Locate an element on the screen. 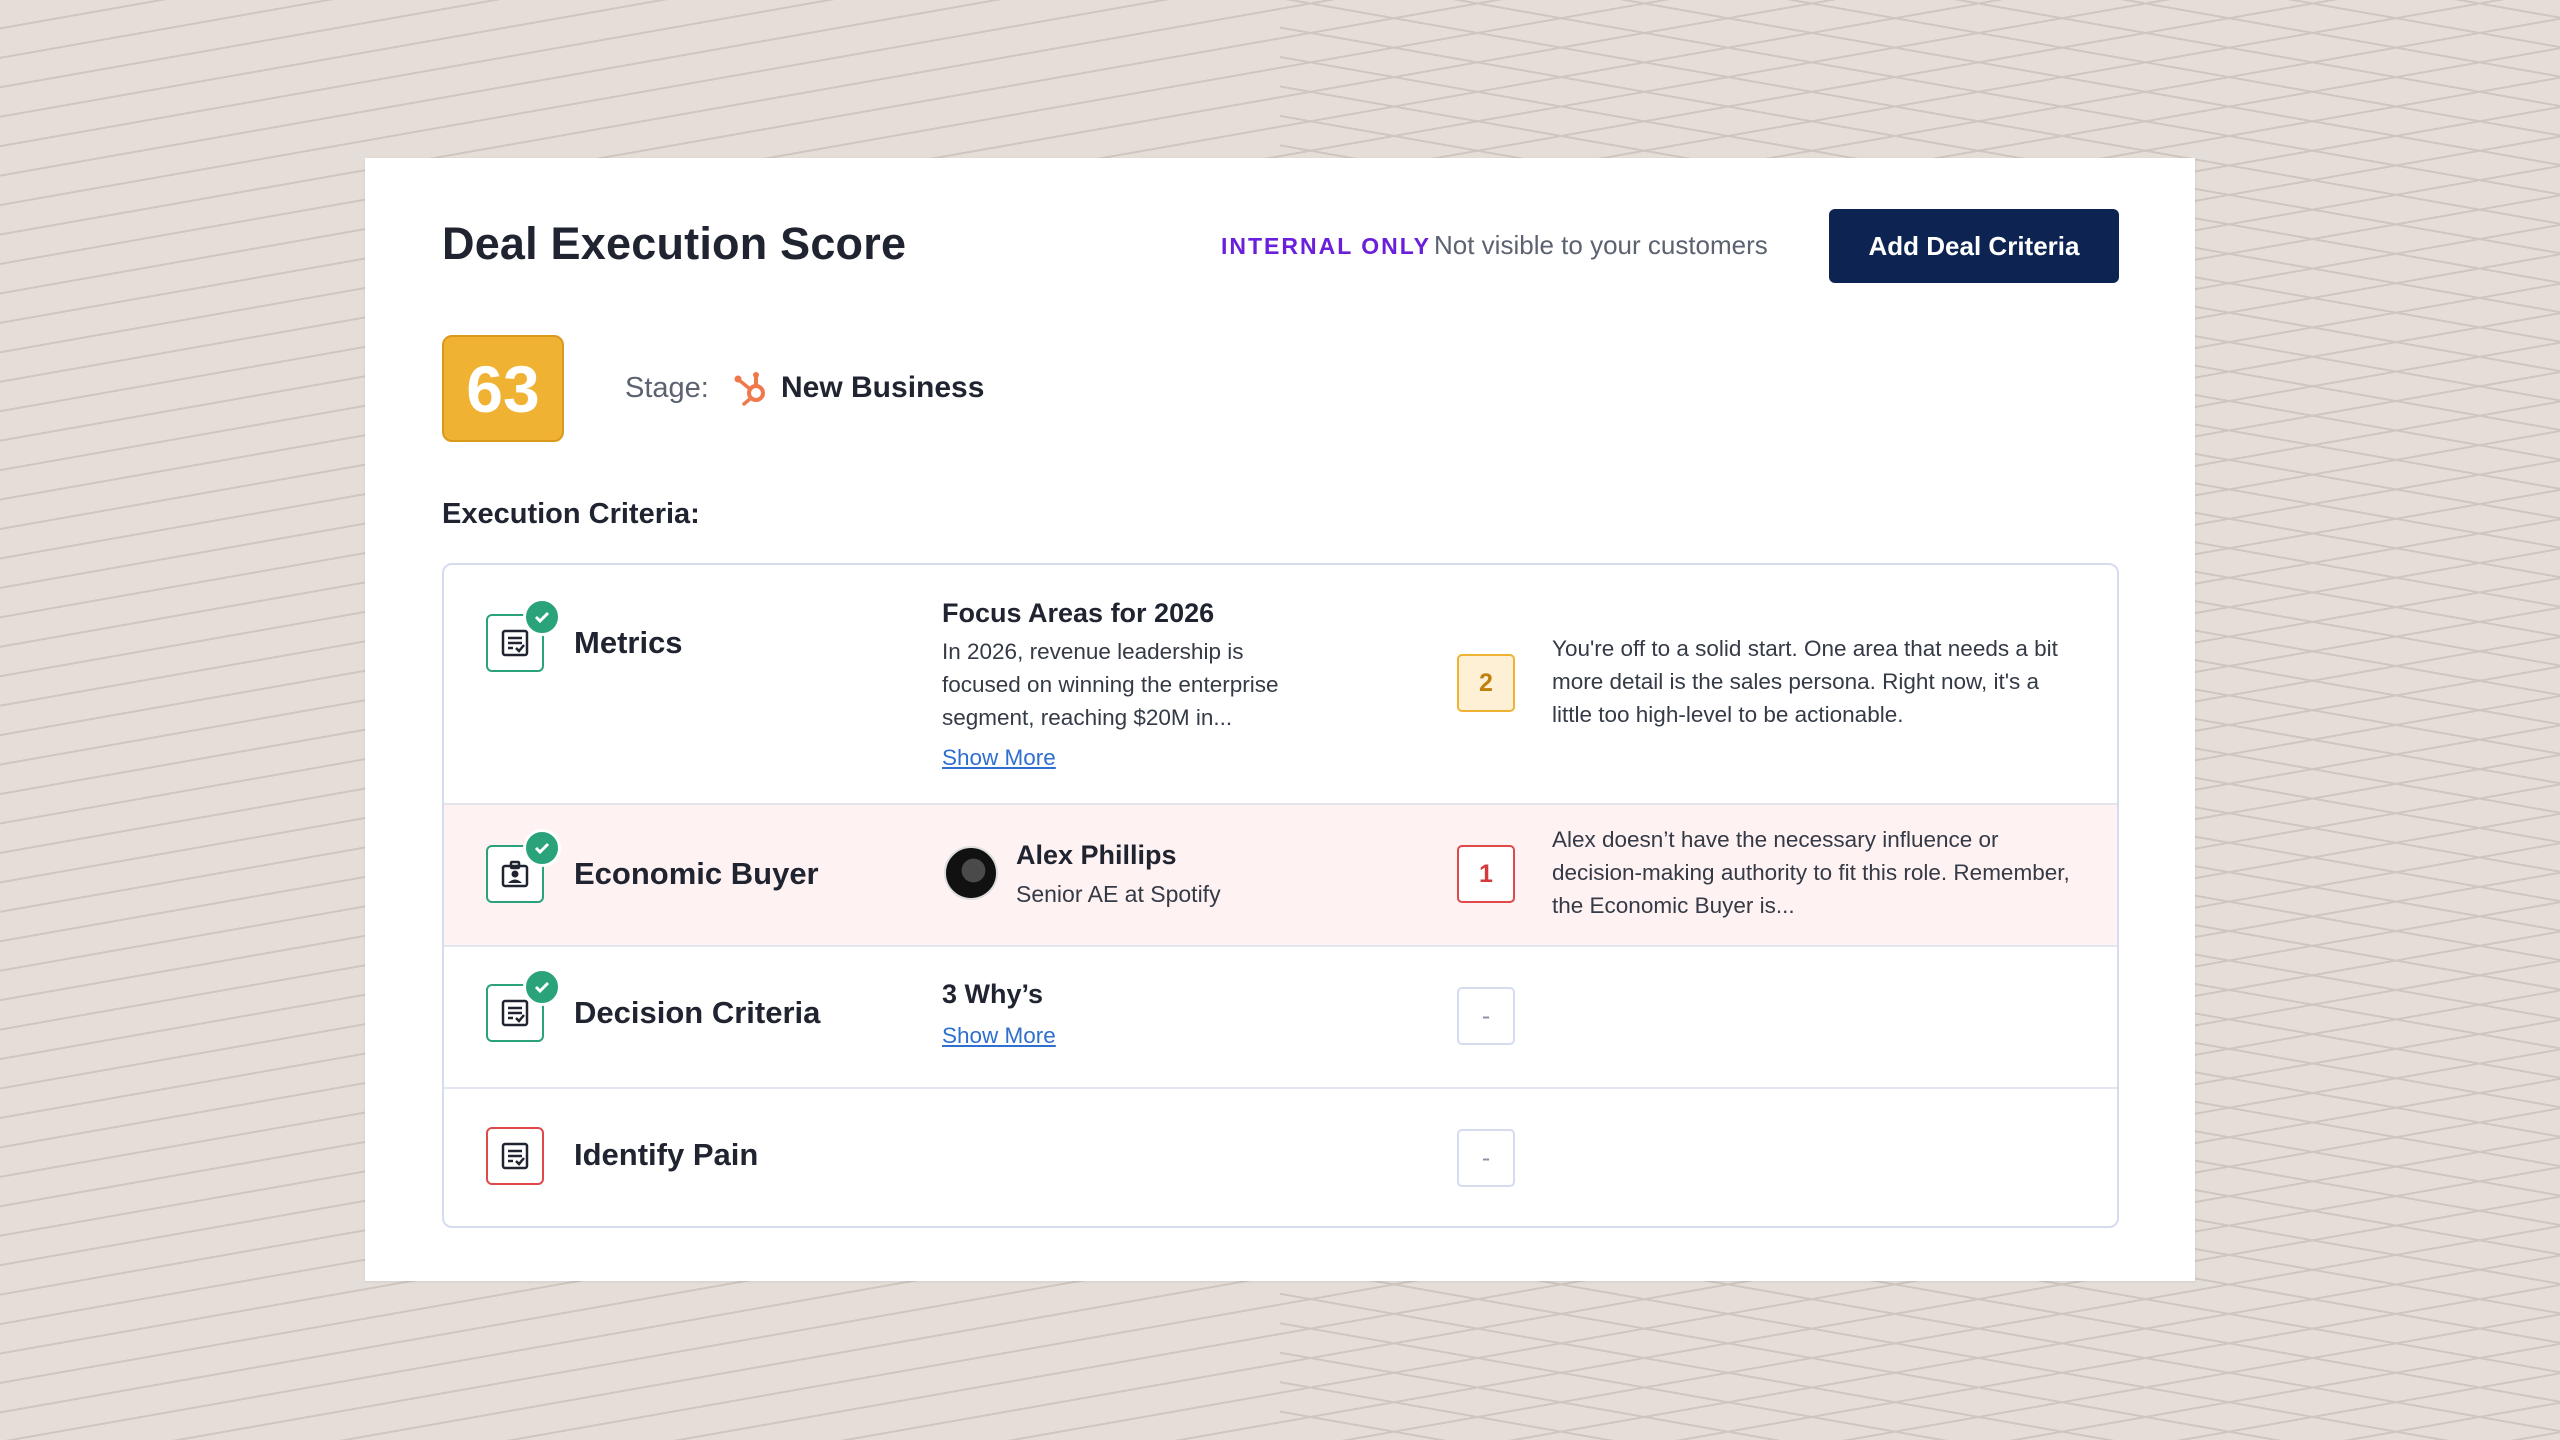 The width and height of the screenshot is (2560, 1440). execution-criteria-heading: Execution Criteria: is located at coordinates (571, 514).